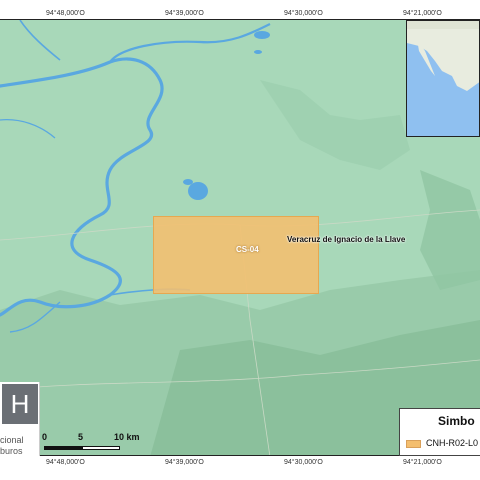  What do you see at coordinates (439, 432) in the screenshot?
I see `legend-panel: Simbo CNH-R02-L0` at bounding box center [439, 432].